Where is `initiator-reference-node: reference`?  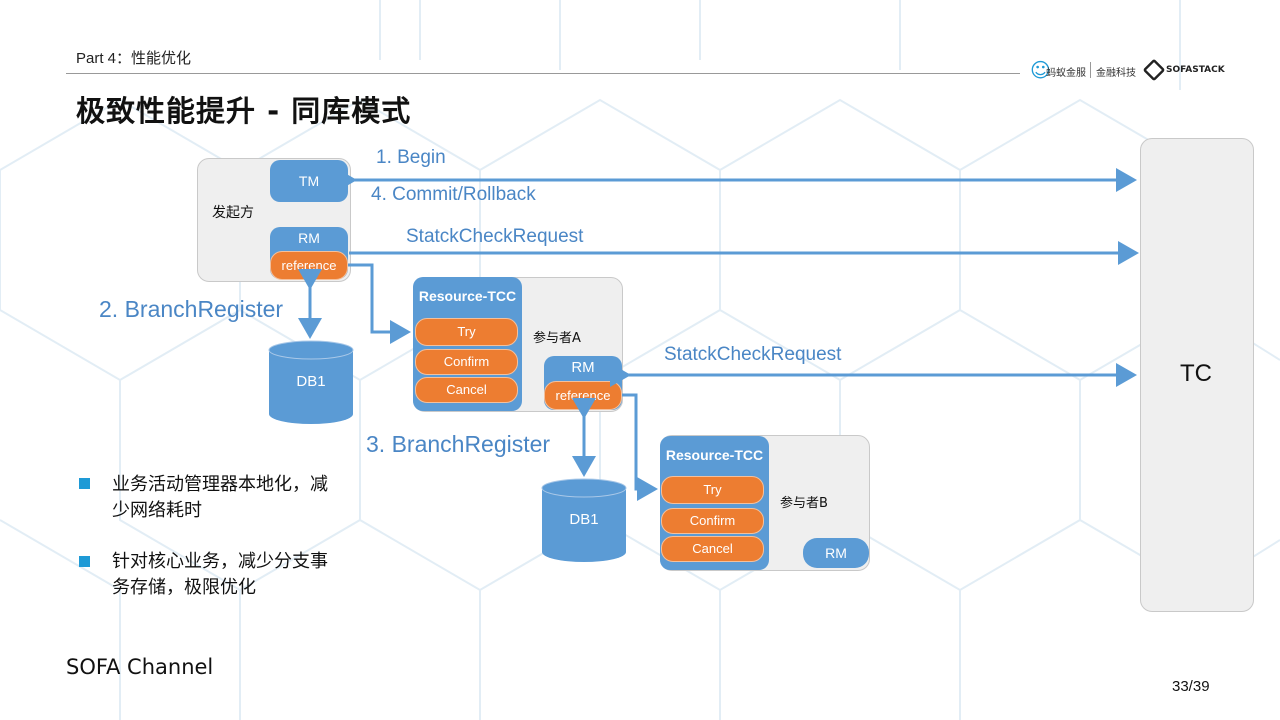 initiator-reference-node: reference is located at coordinates (309, 265).